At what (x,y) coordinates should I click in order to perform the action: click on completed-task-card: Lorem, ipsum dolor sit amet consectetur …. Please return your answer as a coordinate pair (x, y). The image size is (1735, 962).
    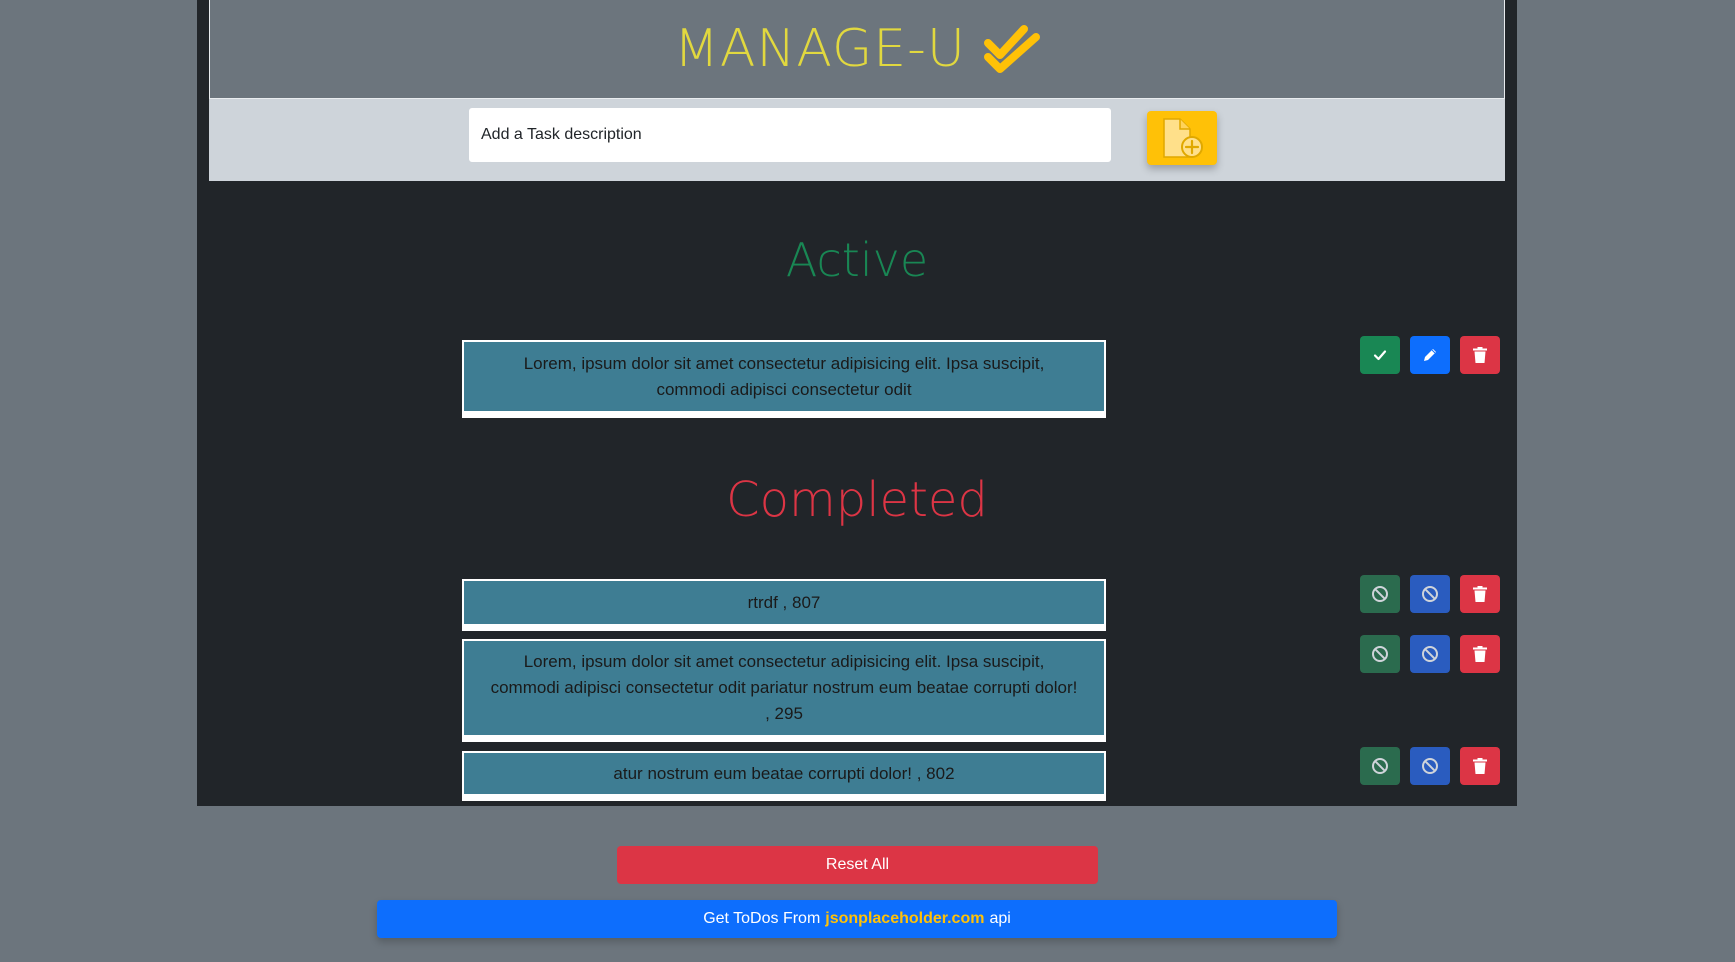
    Looking at the image, I should click on (784, 690).